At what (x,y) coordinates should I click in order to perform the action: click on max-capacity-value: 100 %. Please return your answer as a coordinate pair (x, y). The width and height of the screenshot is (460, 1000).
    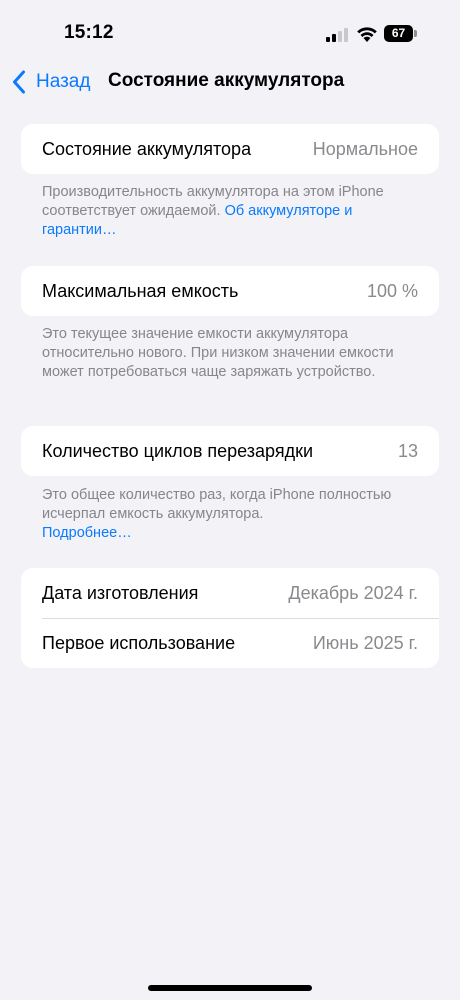
    Looking at the image, I should click on (392, 290).